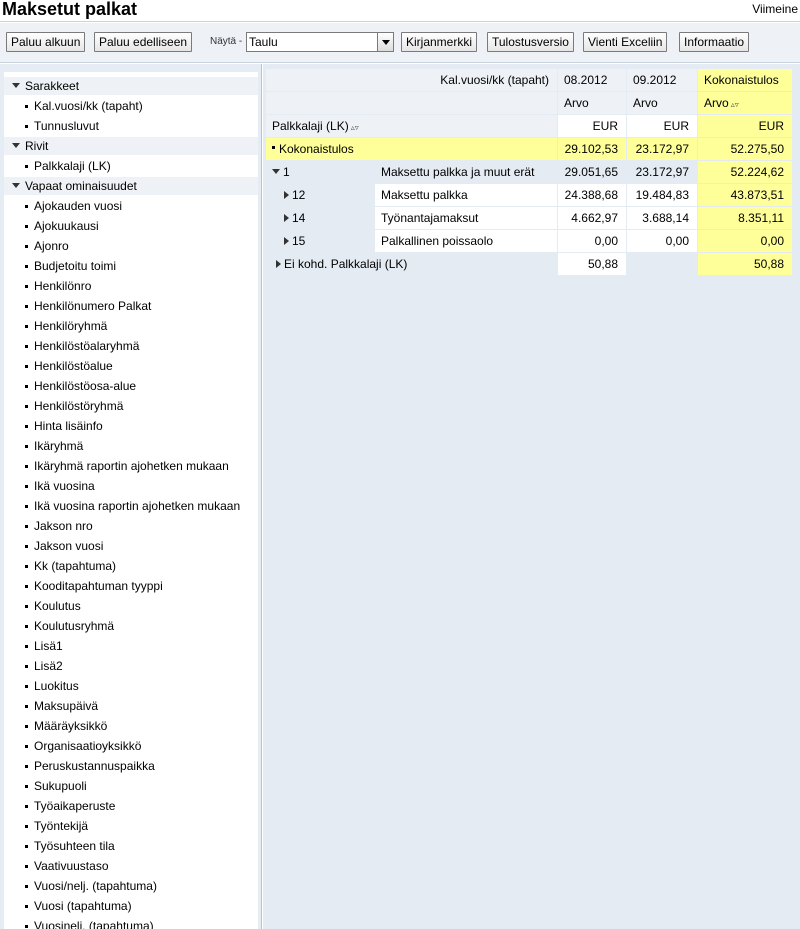 The height and width of the screenshot is (929, 800). What do you see at coordinates (320, 42) in the screenshot?
I see `view-select: Taulu` at bounding box center [320, 42].